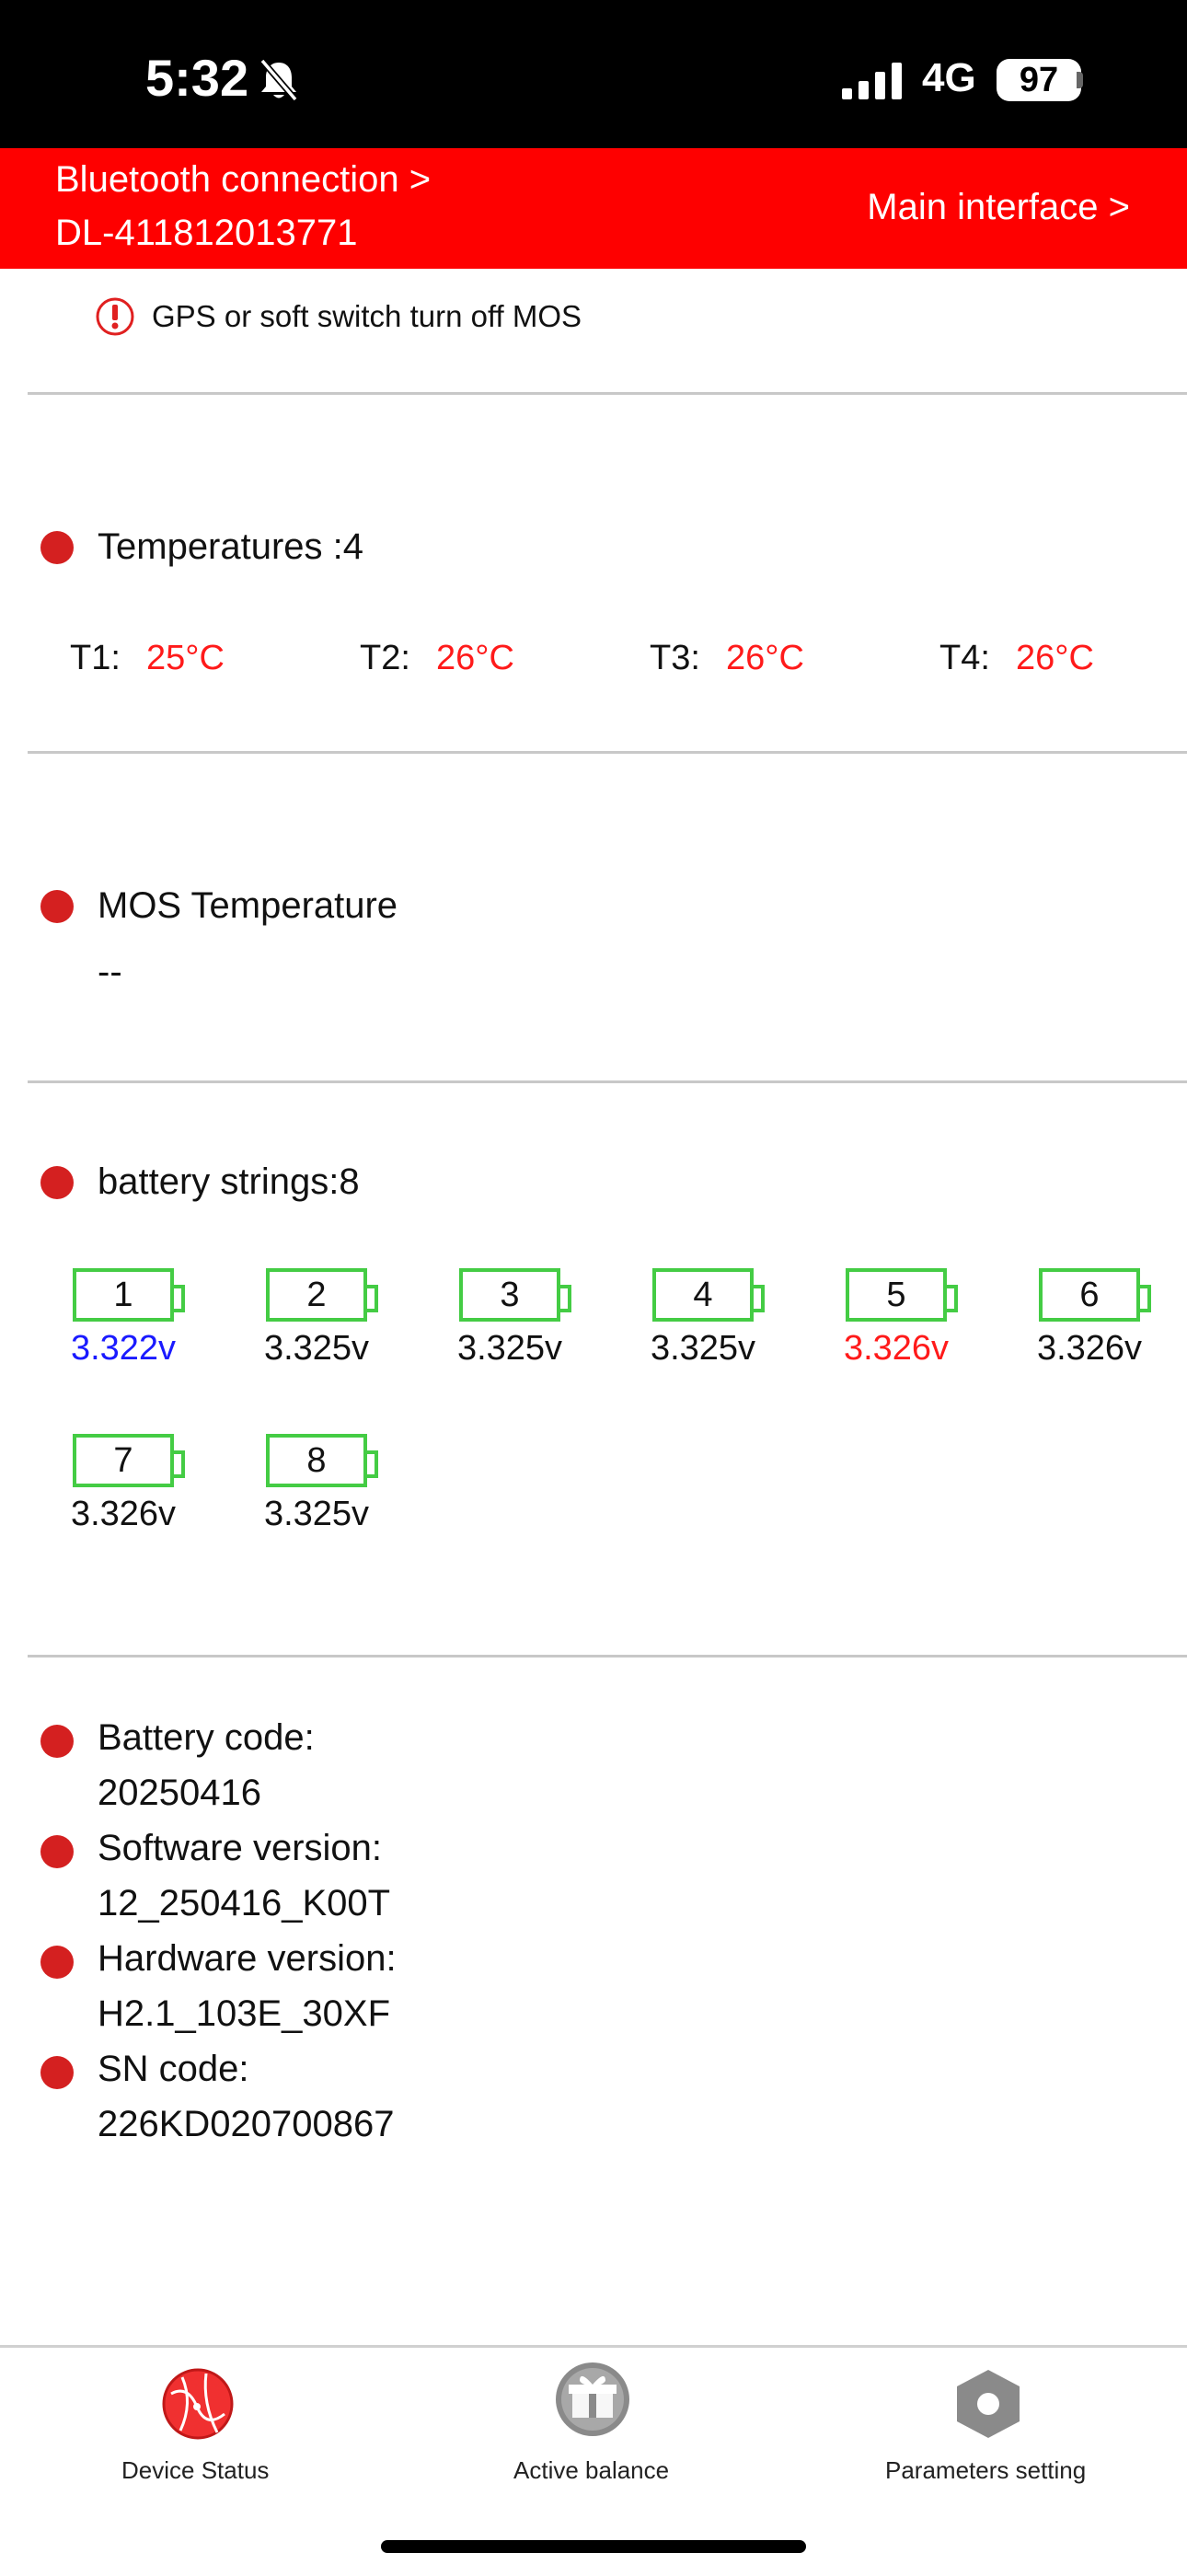 This screenshot has width=1187, height=2576. I want to click on main-interface-link: Main interface >, so click(998, 208).